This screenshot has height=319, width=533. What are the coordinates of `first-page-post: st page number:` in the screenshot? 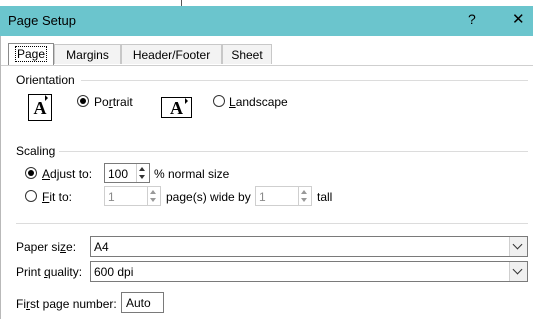 It's located at (73, 304).